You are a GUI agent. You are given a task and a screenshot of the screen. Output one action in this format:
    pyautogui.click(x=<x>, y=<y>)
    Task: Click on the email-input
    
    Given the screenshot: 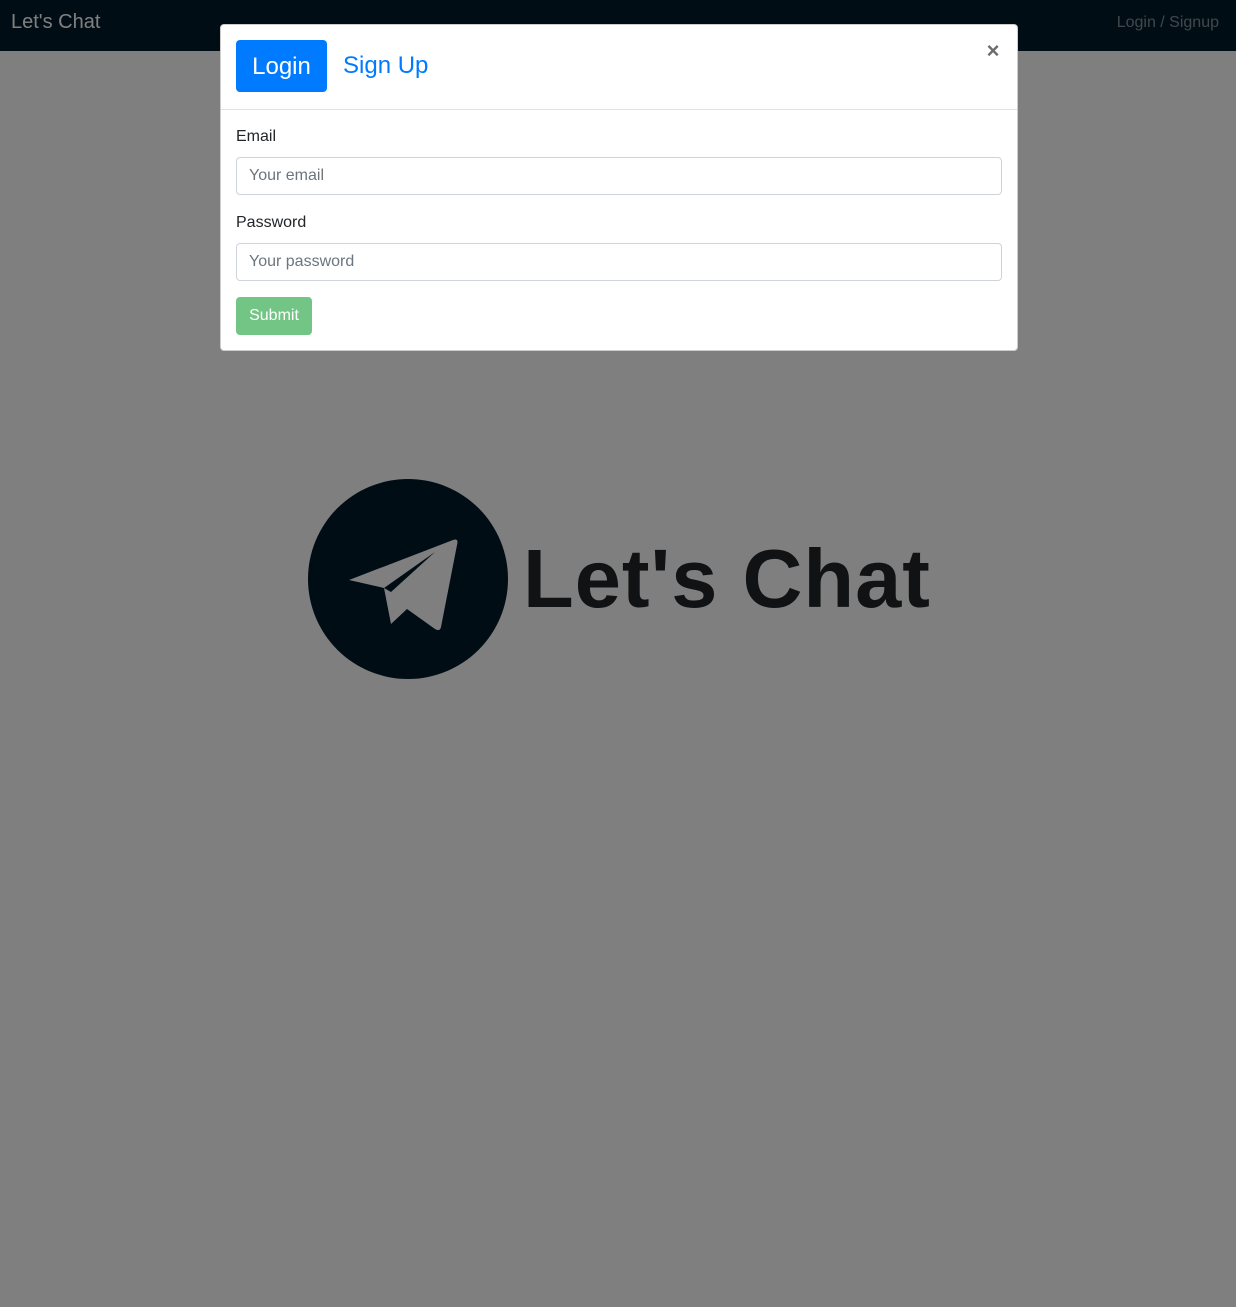 What is the action you would take?
    pyautogui.click(x=619, y=176)
    